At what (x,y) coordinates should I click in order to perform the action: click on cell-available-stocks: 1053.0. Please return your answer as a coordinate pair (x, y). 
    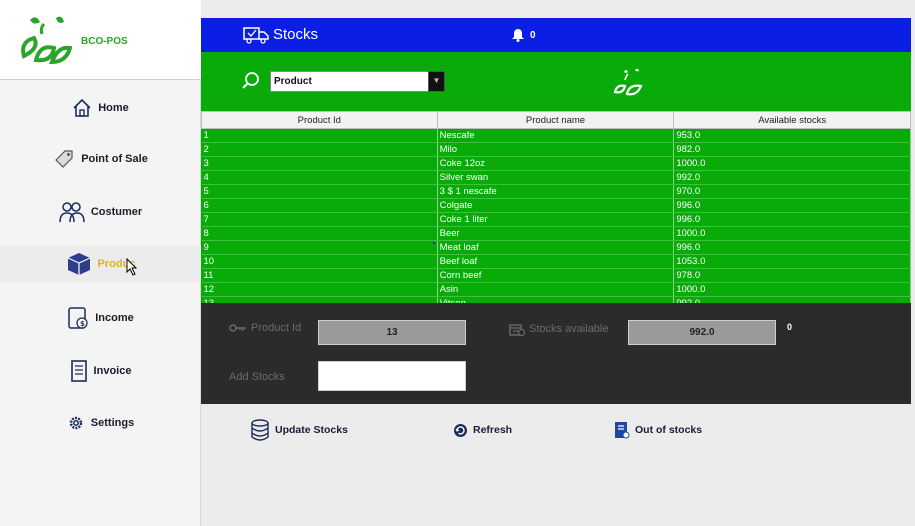
    Looking at the image, I should click on (792, 261).